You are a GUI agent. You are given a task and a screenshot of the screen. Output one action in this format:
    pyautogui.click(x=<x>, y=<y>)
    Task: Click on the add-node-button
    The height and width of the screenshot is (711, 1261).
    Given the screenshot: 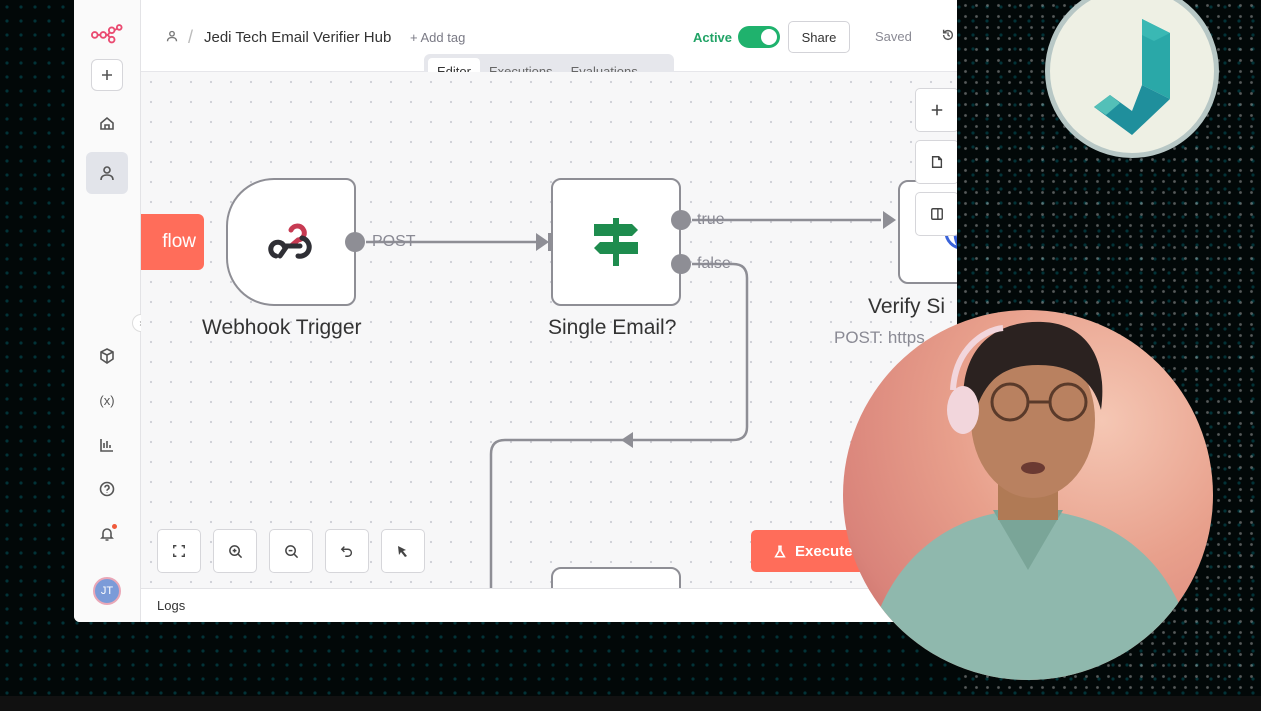 What is the action you would take?
    pyautogui.click(x=936, y=110)
    